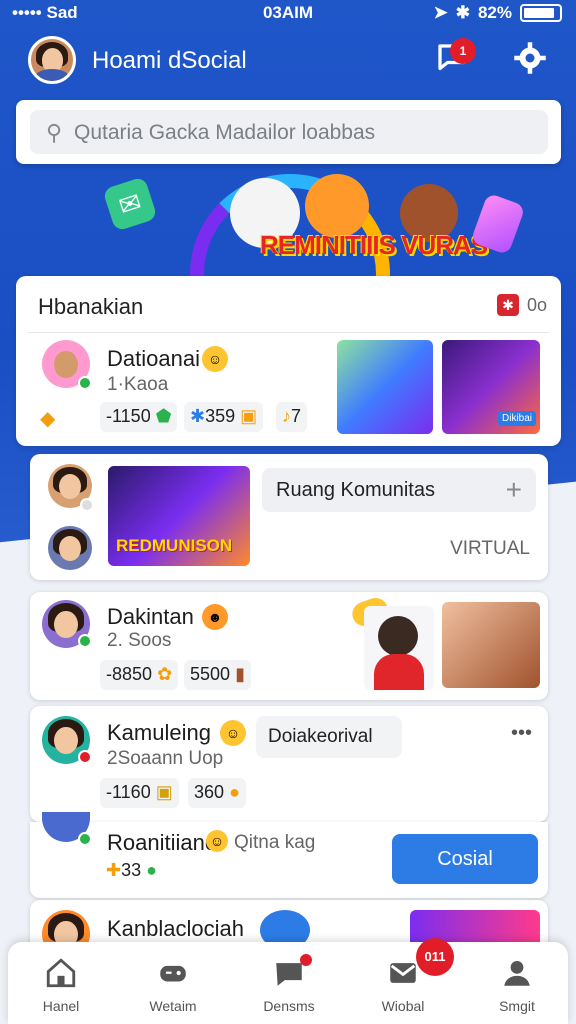 The image size is (576, 1024). I want to click on community-card: REDMUNISON Ruang Komunitas + VIRTUAL, so click(289, 517).